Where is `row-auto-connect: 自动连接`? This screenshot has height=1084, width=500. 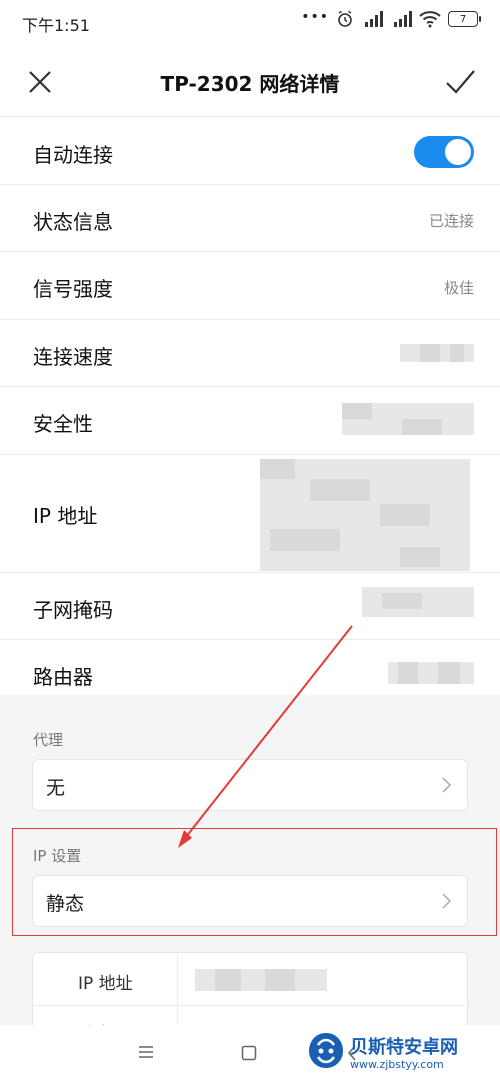
row-auto-connect: 自动连接 is located at coordinates (250, 150).